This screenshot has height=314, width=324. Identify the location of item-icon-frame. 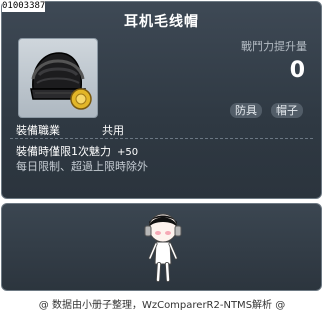
(58, 78).